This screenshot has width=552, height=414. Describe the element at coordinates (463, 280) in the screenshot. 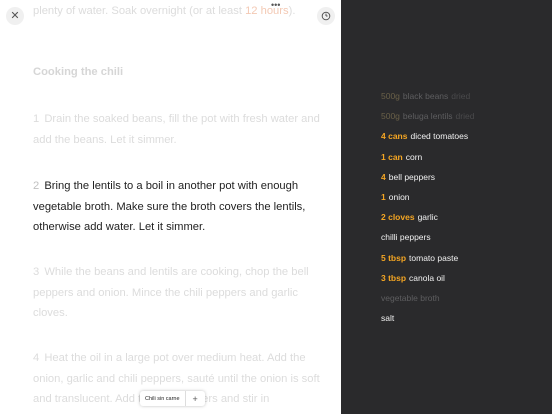

I see `ingredient-item: 3 tbsp canola oil` at that location.